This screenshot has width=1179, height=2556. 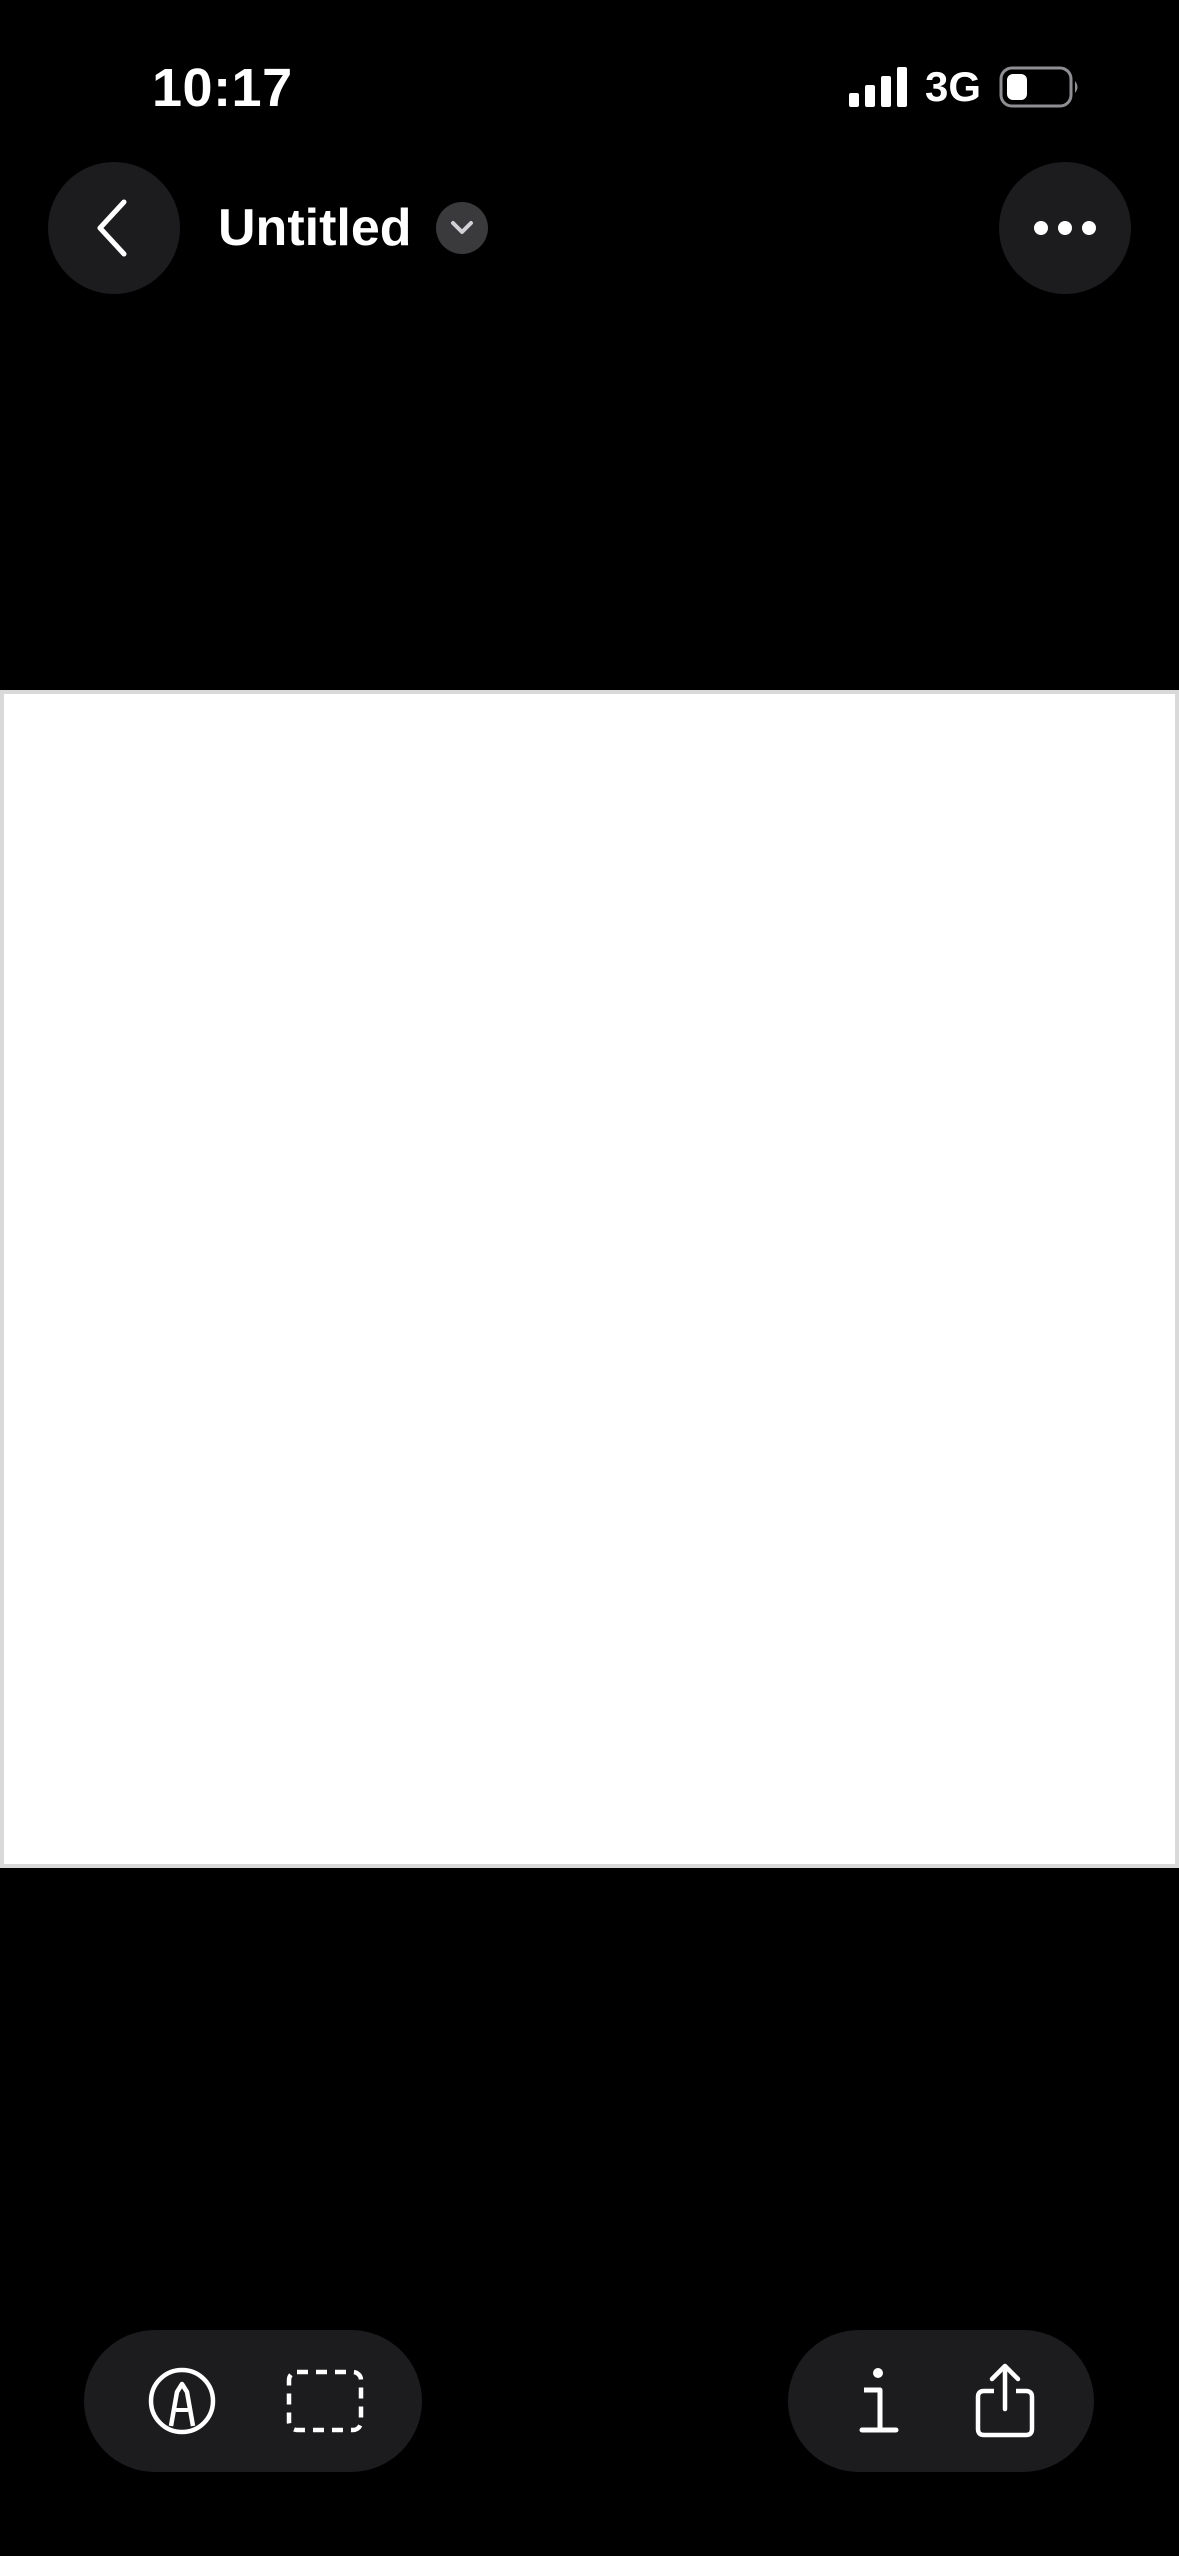 I want to click on info-icon, so click(x=878, y=2400).